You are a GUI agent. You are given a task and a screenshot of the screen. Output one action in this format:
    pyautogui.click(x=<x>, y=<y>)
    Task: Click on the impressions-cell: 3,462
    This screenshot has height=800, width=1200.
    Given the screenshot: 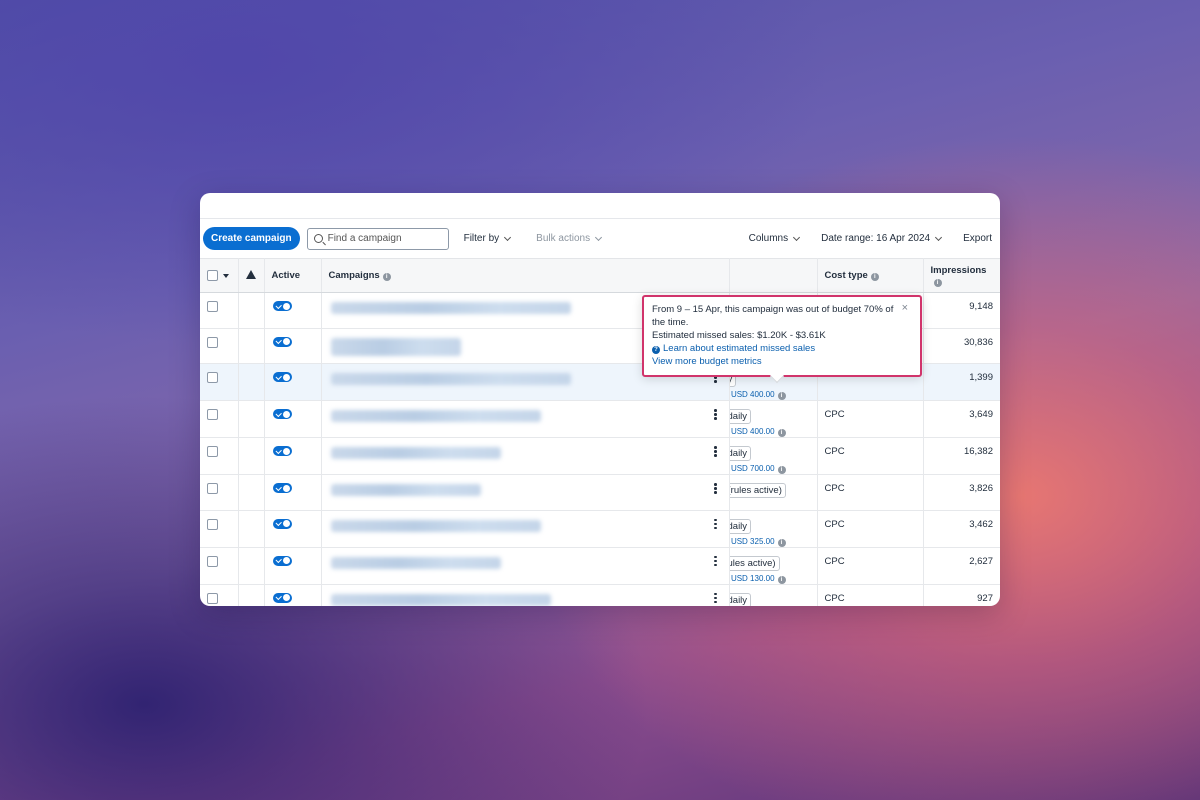 What is the action you would take?
    pyautogui.click(x=961, y=529)
    